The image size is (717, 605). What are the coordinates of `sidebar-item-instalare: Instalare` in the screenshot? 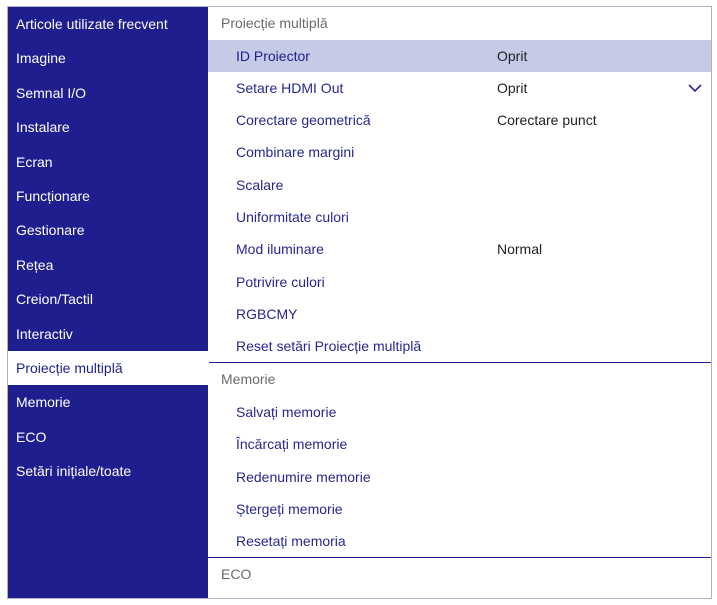 It's located at (108, 127).